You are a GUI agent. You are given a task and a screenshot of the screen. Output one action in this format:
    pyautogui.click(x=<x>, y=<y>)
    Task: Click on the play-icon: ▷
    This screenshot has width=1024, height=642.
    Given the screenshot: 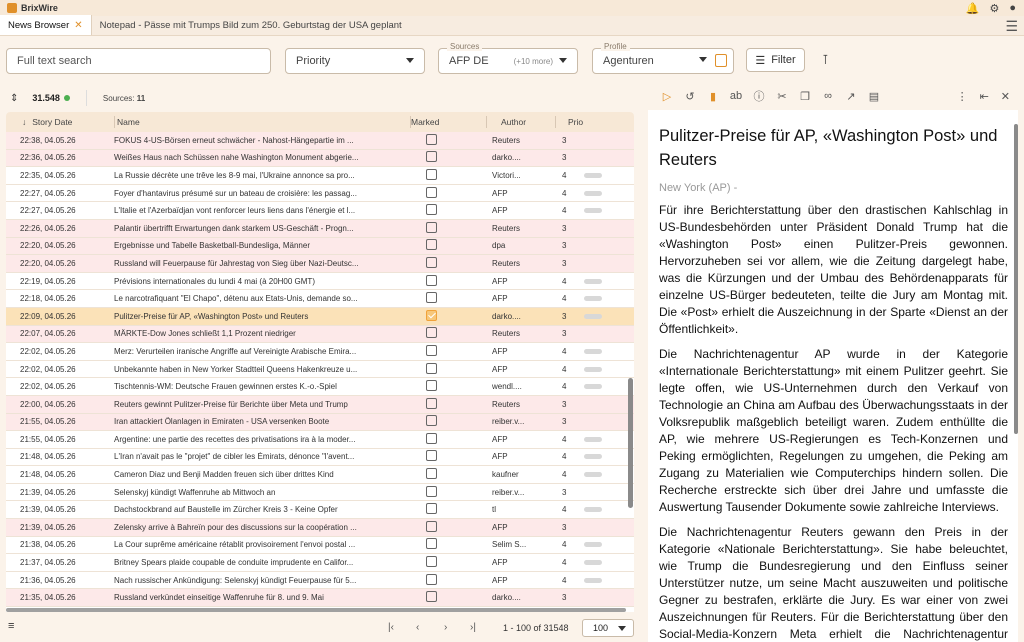 What is the action you would take?
    pyautogui.click(x=667, y=96)
    